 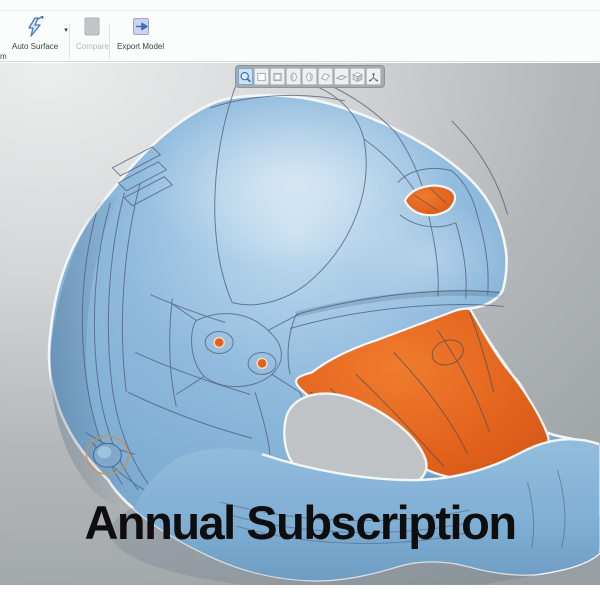 I want to click on view-orientation-toolbar, so click(x=310, y=76).